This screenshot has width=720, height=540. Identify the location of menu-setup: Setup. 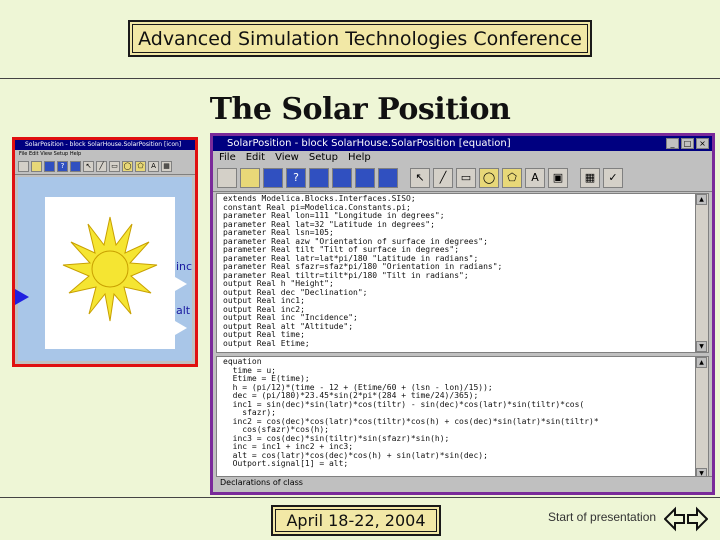
(323, 158).